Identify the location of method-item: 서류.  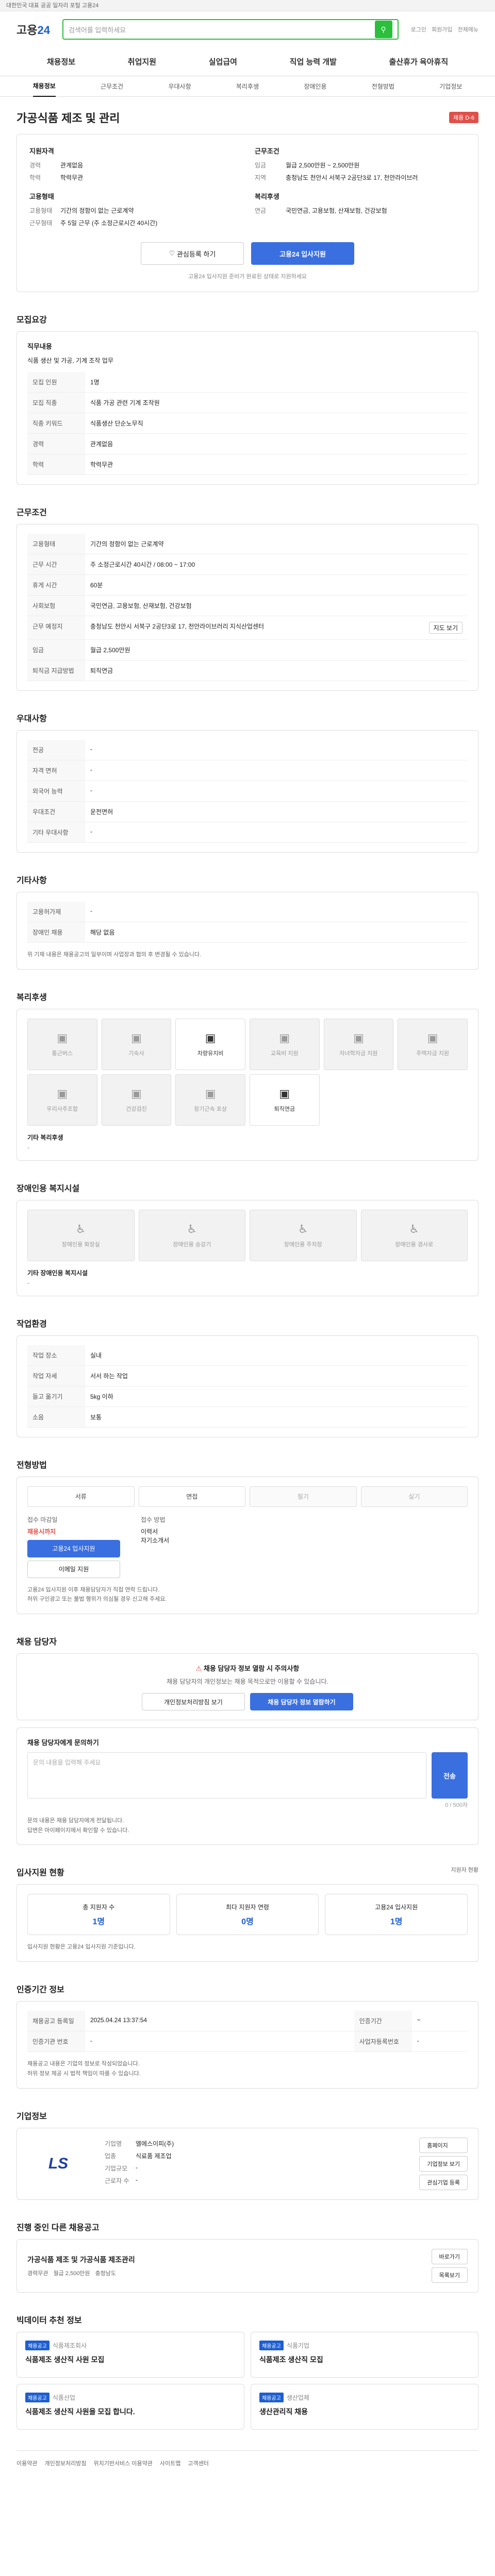
(81, 1496).